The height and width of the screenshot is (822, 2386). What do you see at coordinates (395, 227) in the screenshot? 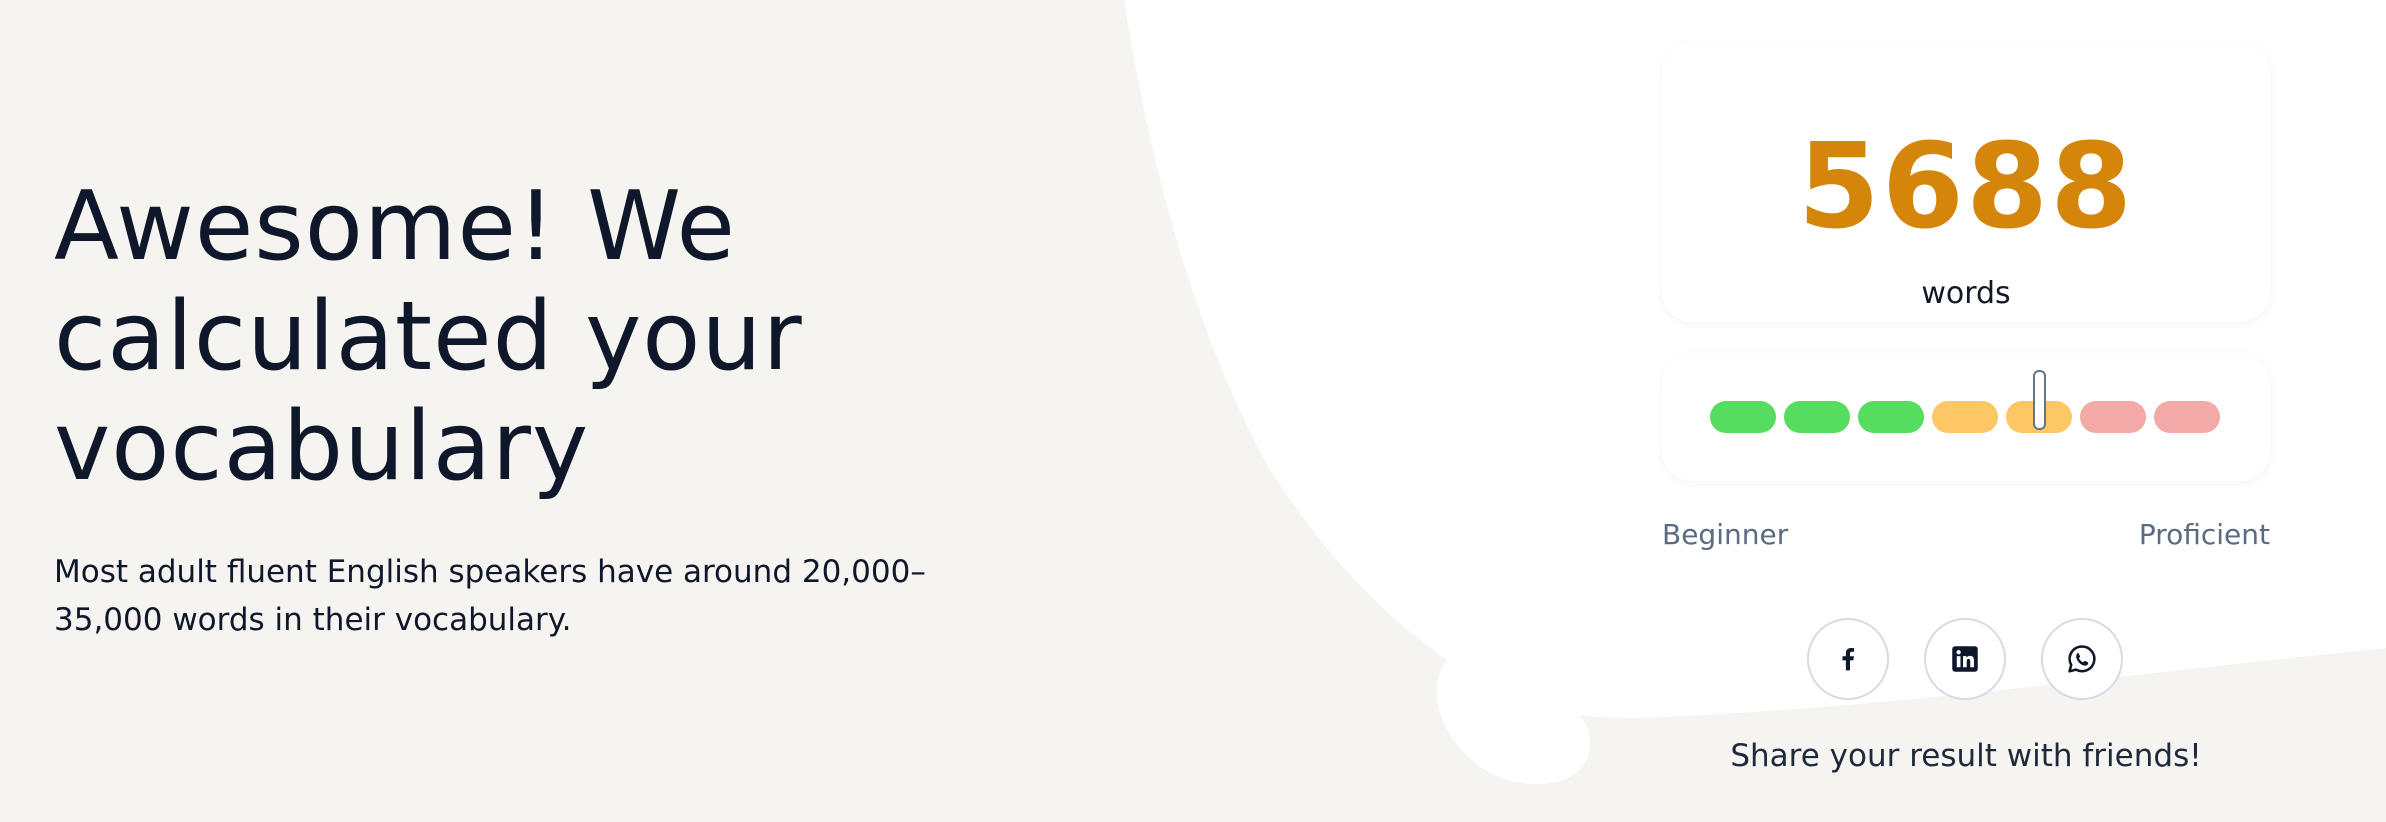
I see `headline-line: Awesome! We` at bounding box center [395, 227].